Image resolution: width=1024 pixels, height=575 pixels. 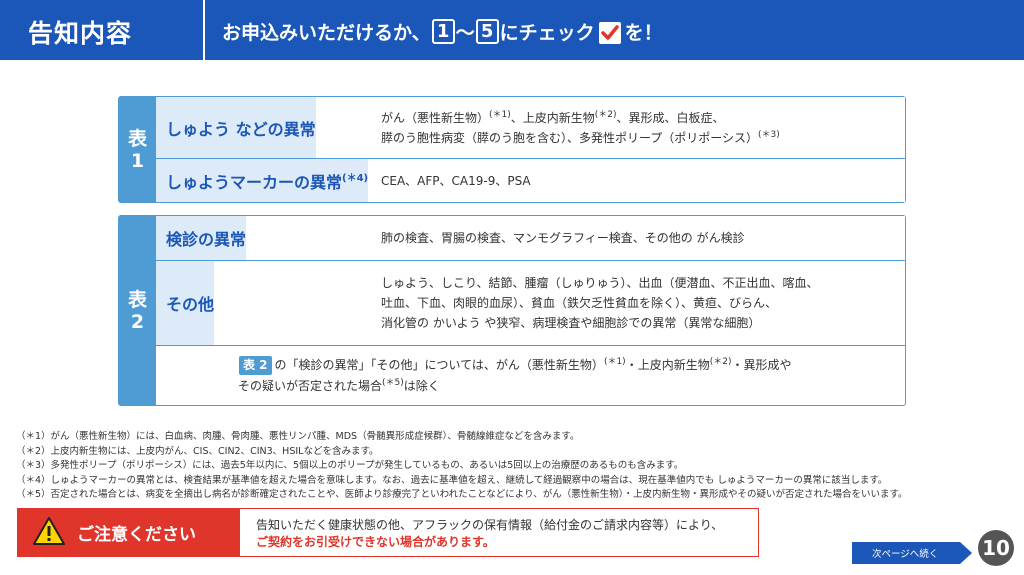 I want to click on table-2-label: 表 2, so click(x=137, y=310).